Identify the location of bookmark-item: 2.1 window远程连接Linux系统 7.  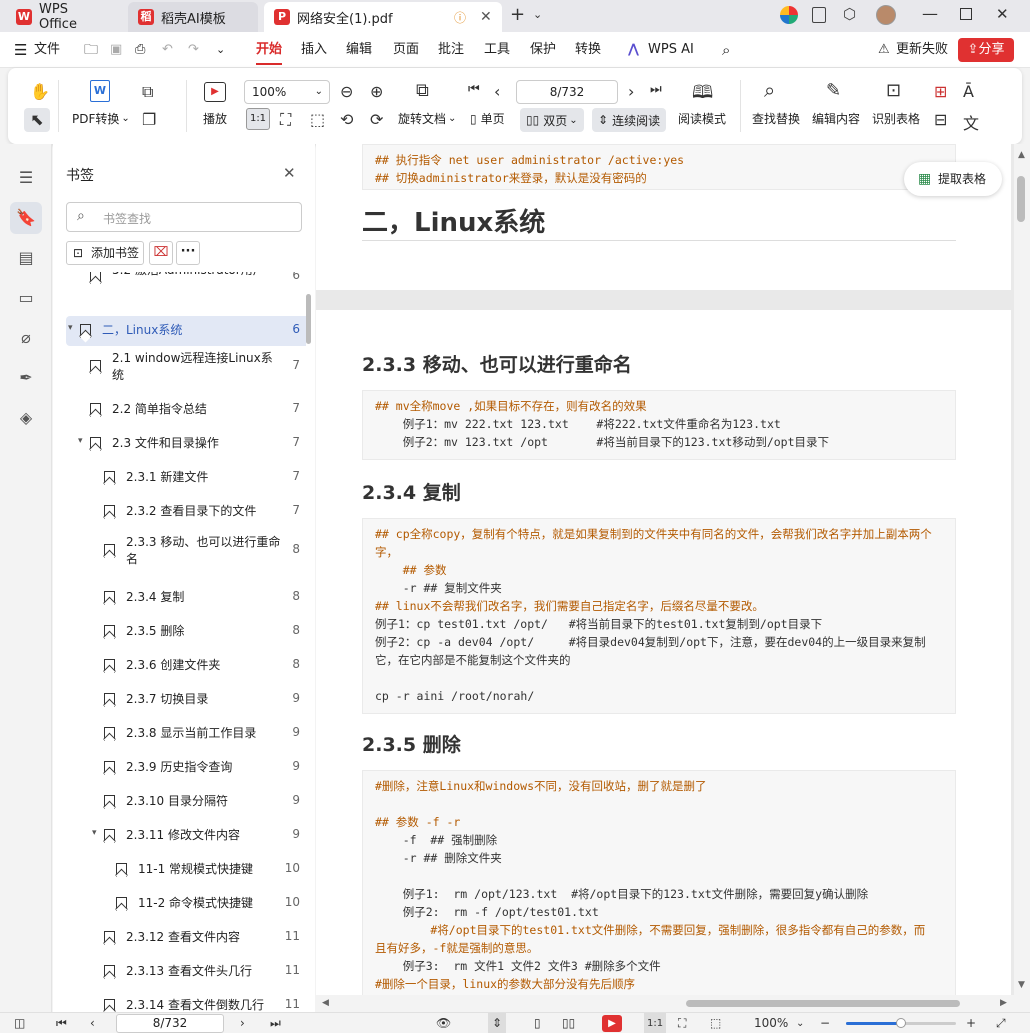
(186, 367).